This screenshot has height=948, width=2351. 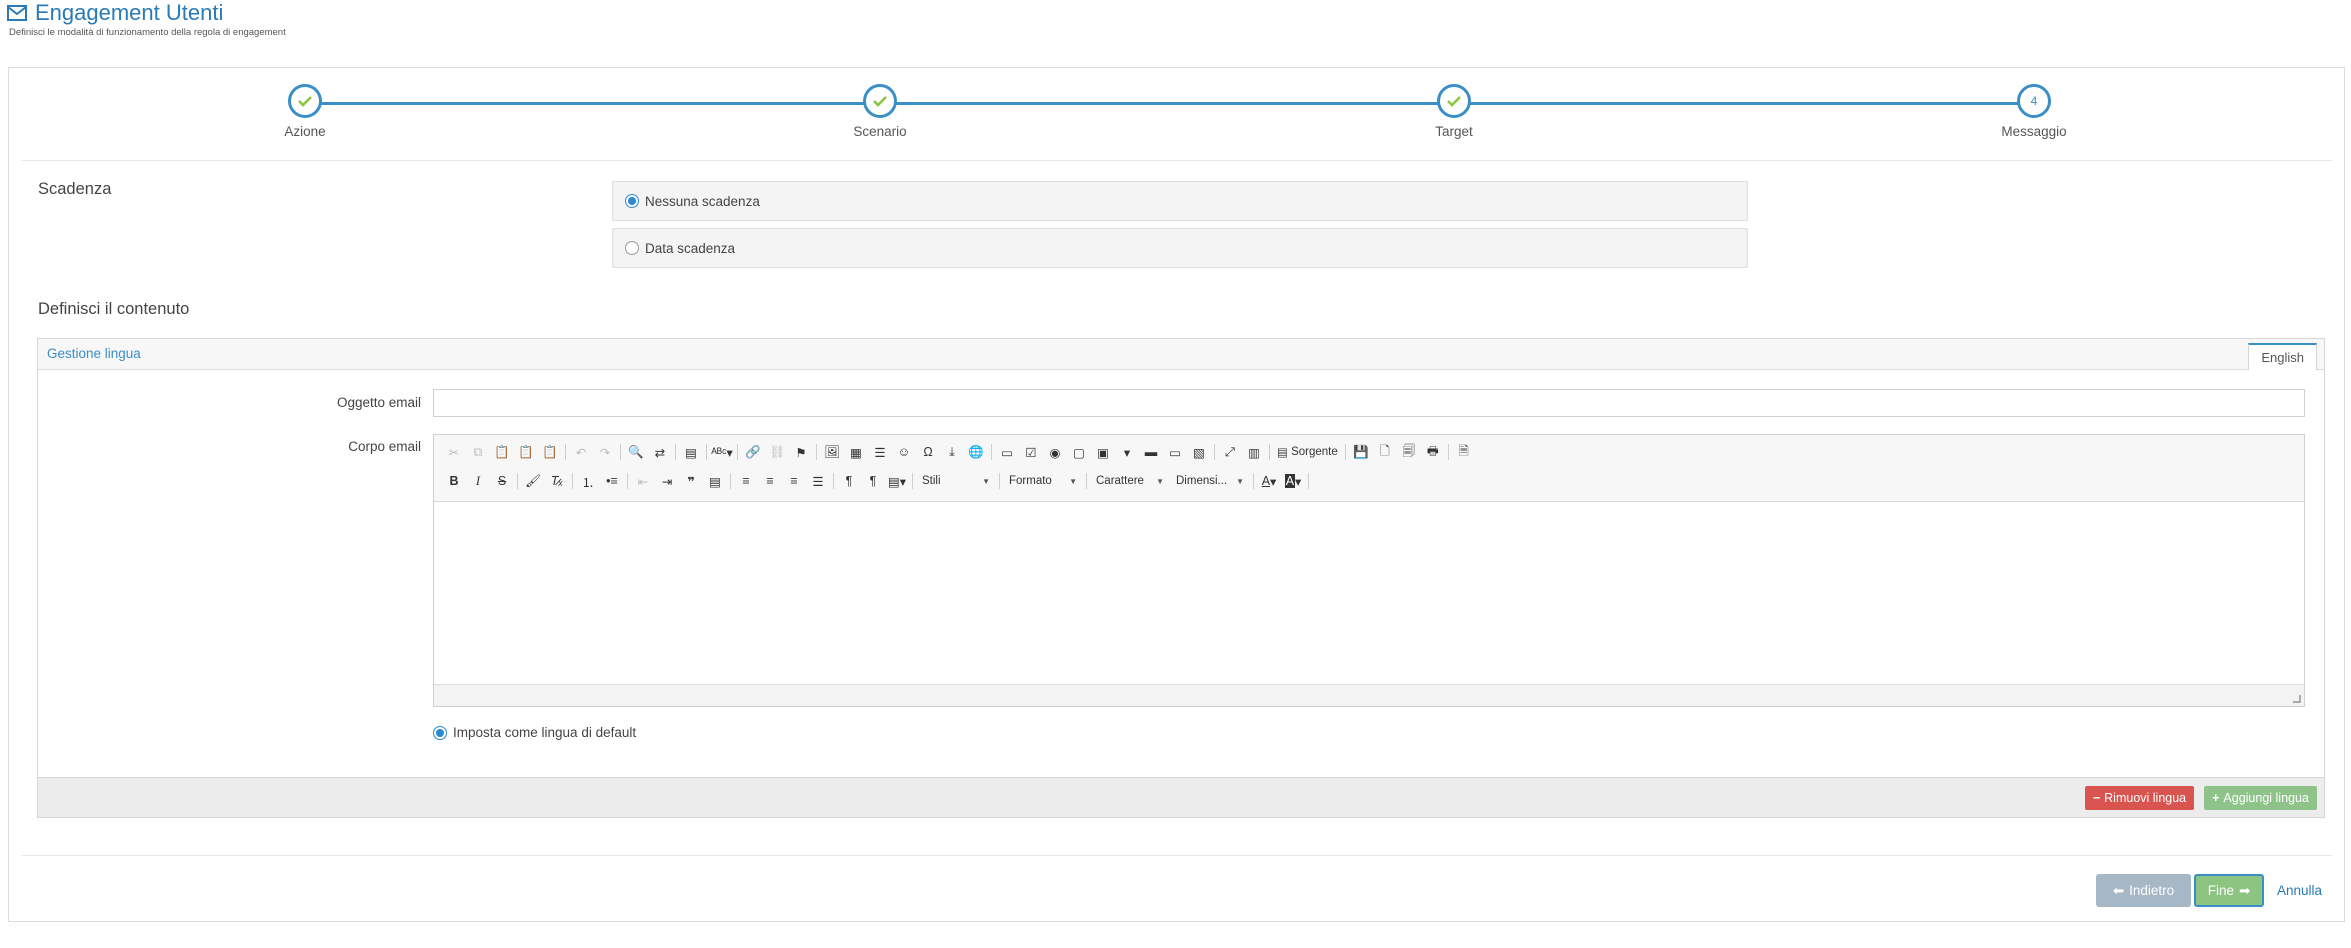 What do you see at coordinates (1293, 481) in the screenshot?
I see `background-color-icon: A ▾` at bounding box center [1293, 481].